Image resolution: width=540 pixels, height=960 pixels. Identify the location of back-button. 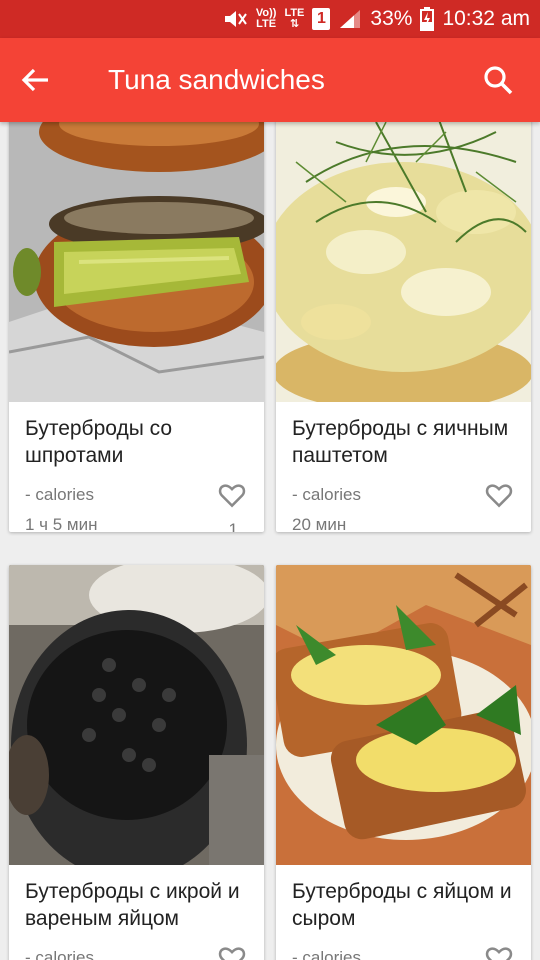
(36, 80).